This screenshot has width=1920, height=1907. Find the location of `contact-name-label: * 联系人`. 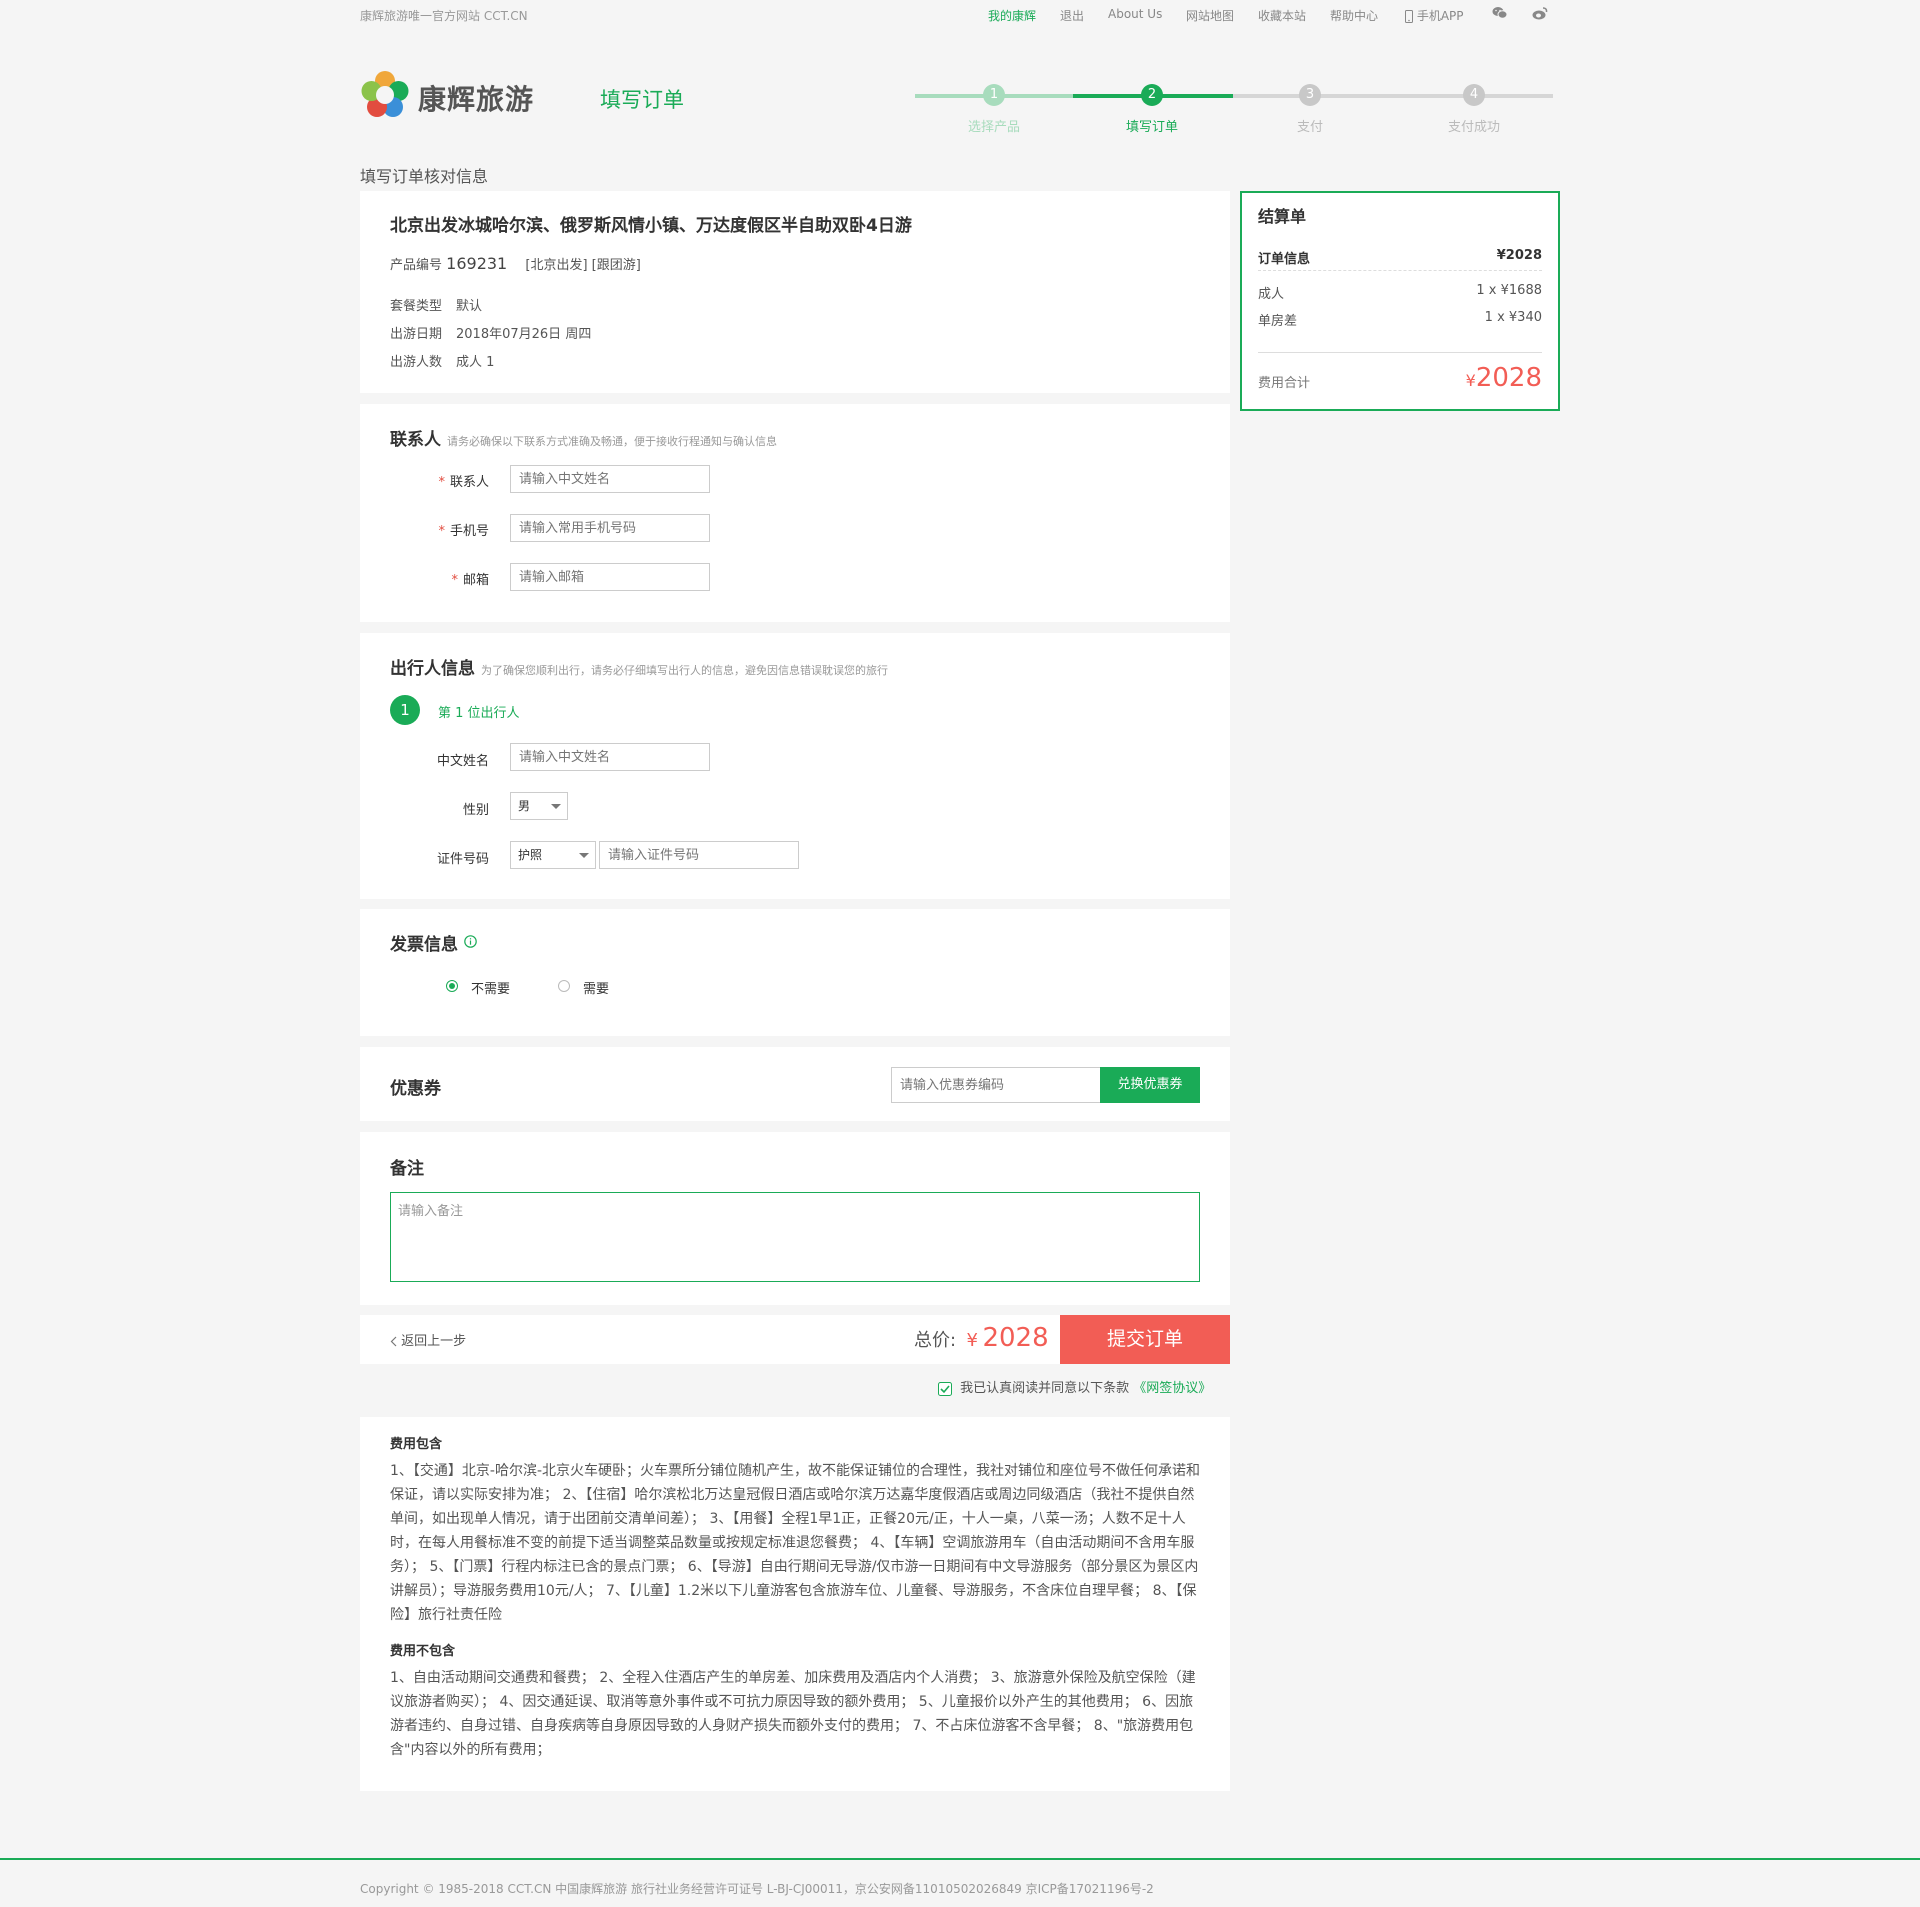

contact-name-label: * 联系人 is located at coordinates (463, 482).